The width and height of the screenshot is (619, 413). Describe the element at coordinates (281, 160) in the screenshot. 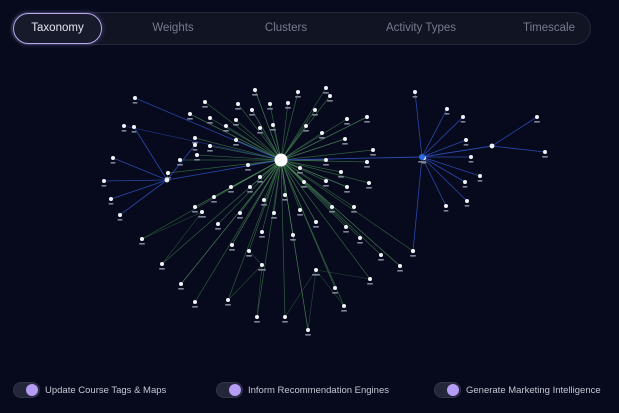

I see `central-hub-node` at that location.